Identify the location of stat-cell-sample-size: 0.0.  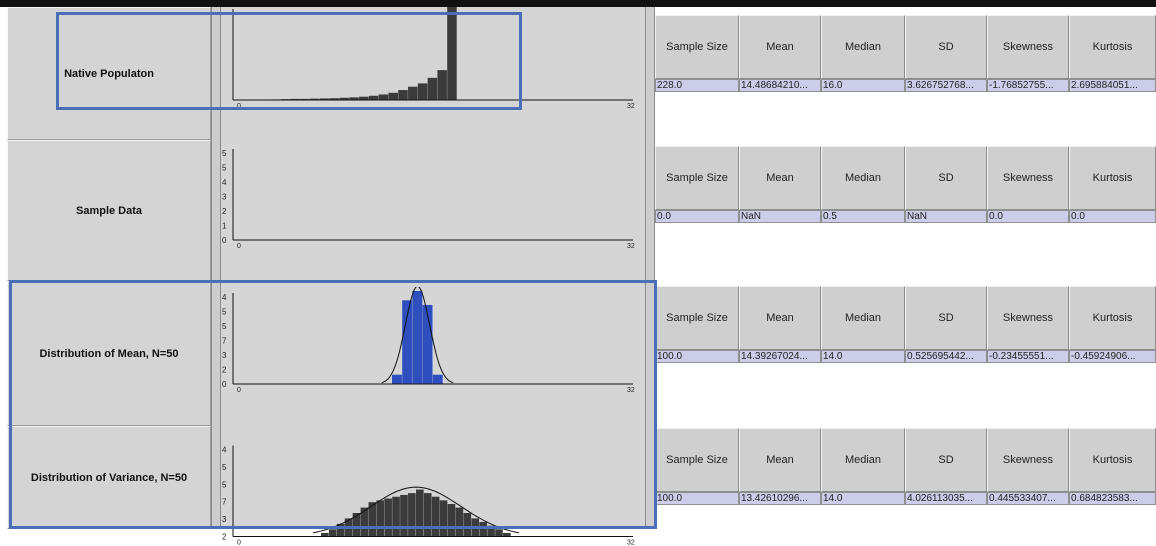
(697, 216).